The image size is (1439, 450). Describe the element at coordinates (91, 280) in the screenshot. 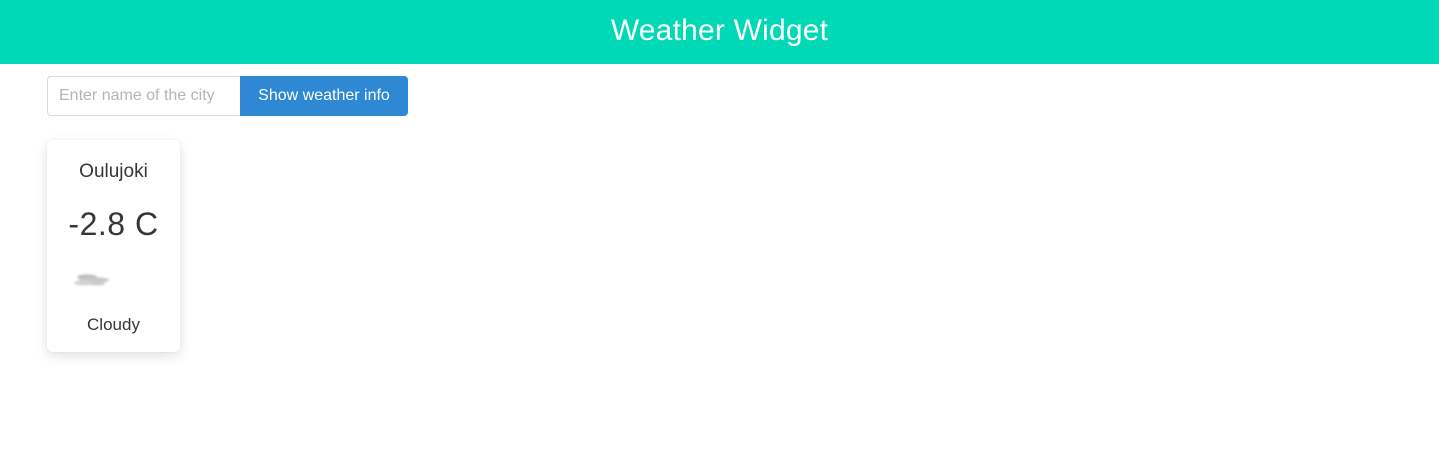

I see `cloudy-icon` at that location.